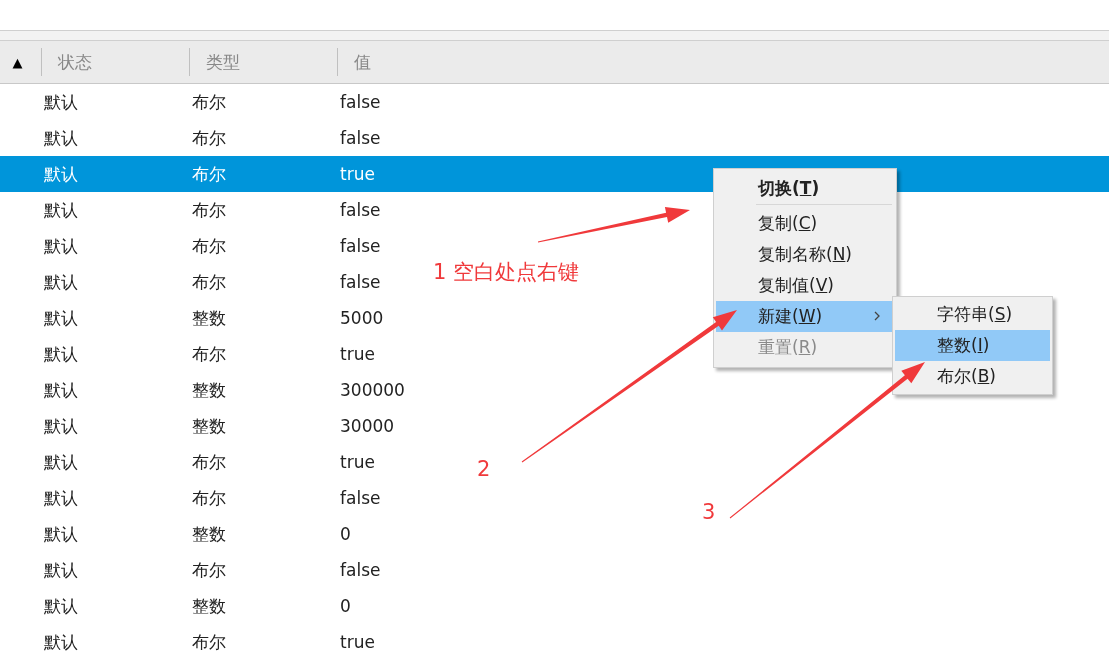 The image size is (1109, 672). I want to click on table-cell: 300000, so click(372, 390).